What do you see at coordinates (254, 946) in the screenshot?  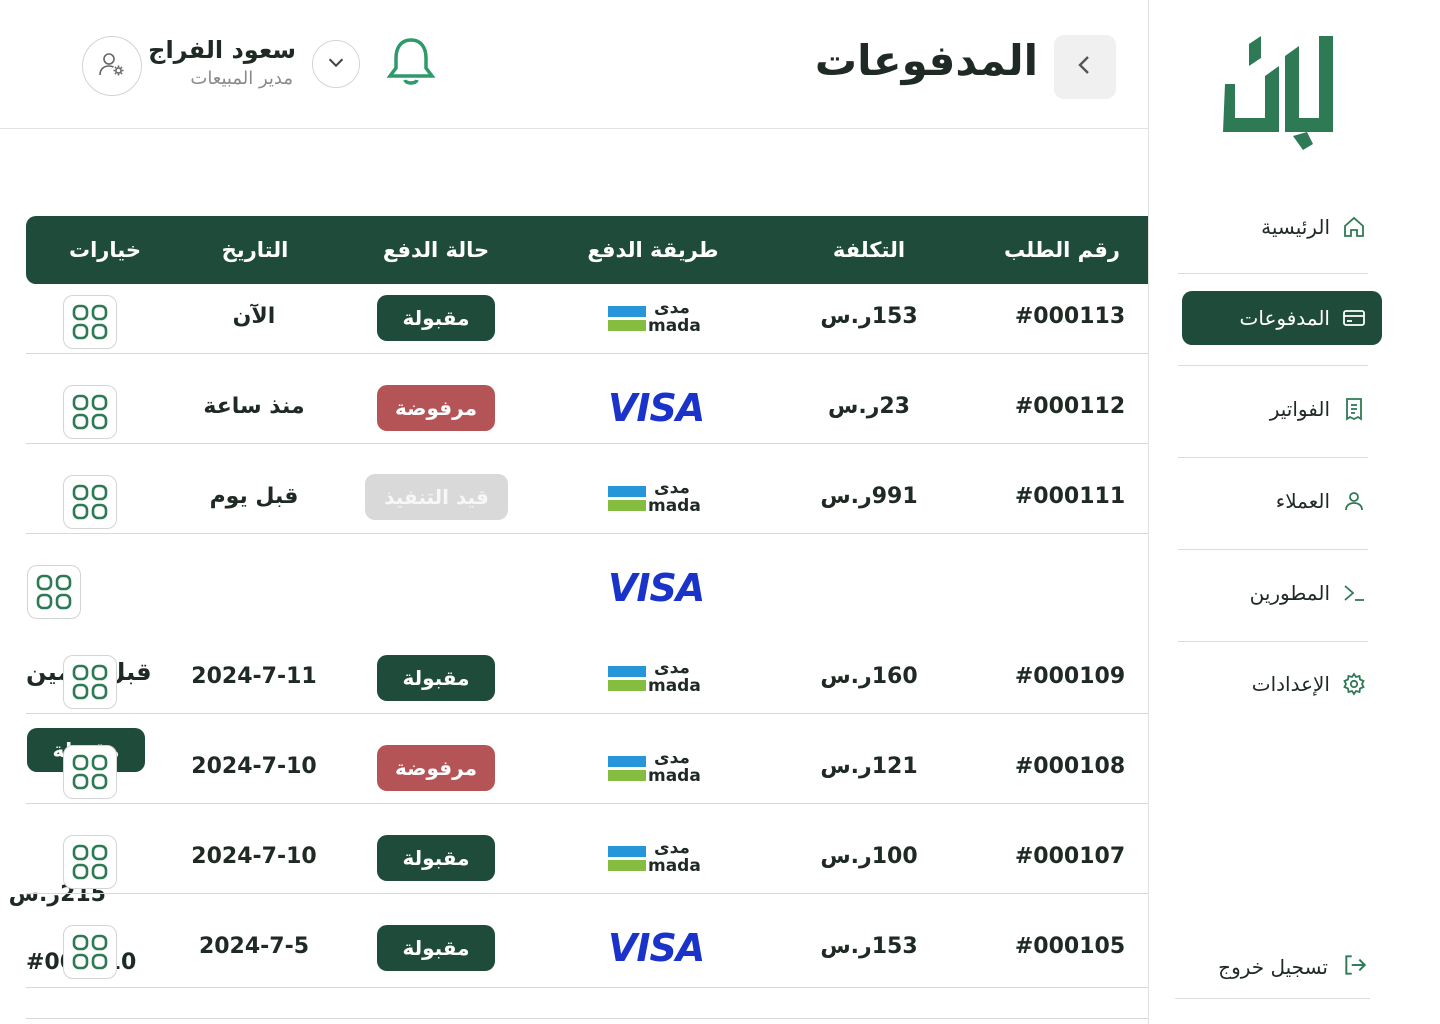 I see `date: 2024-7-5` at bounding box center [254, 946].